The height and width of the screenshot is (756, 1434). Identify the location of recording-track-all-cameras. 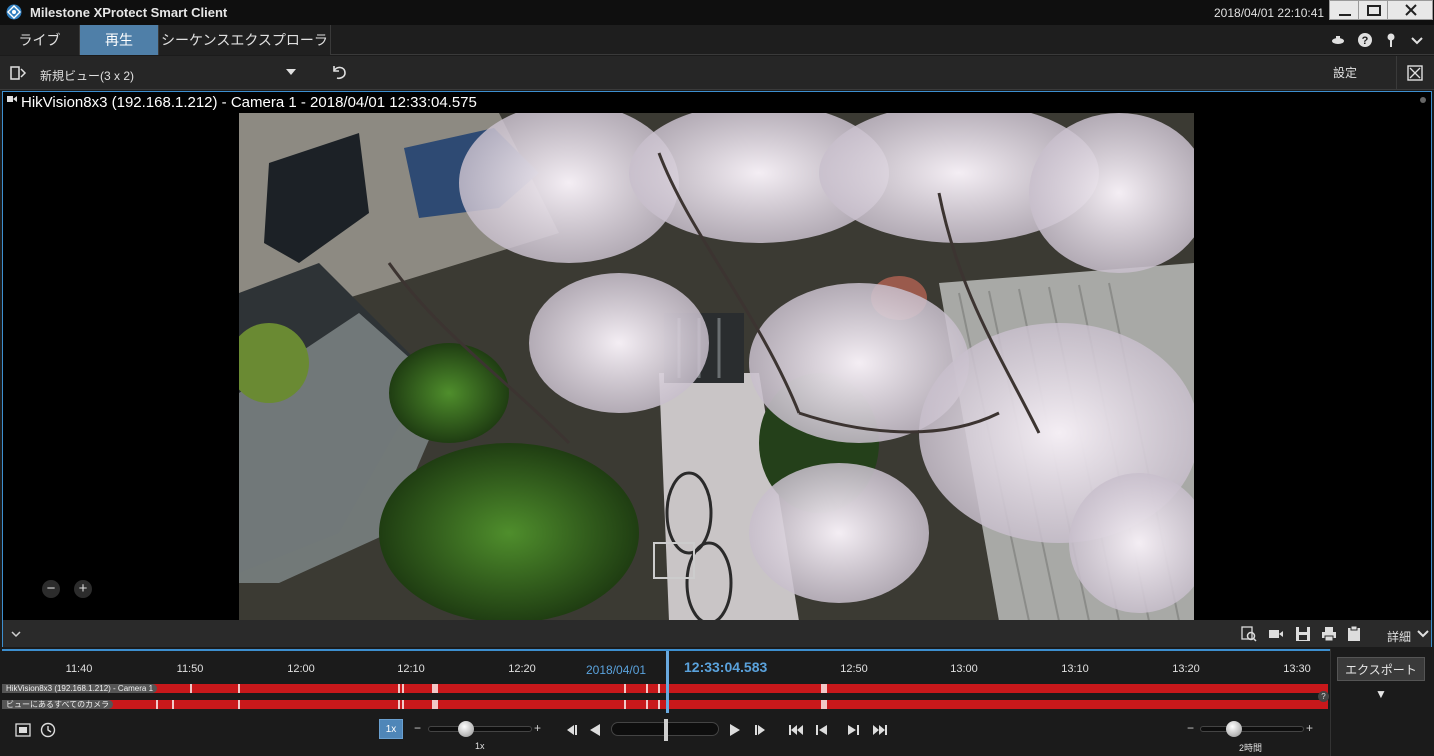
(665, 704).